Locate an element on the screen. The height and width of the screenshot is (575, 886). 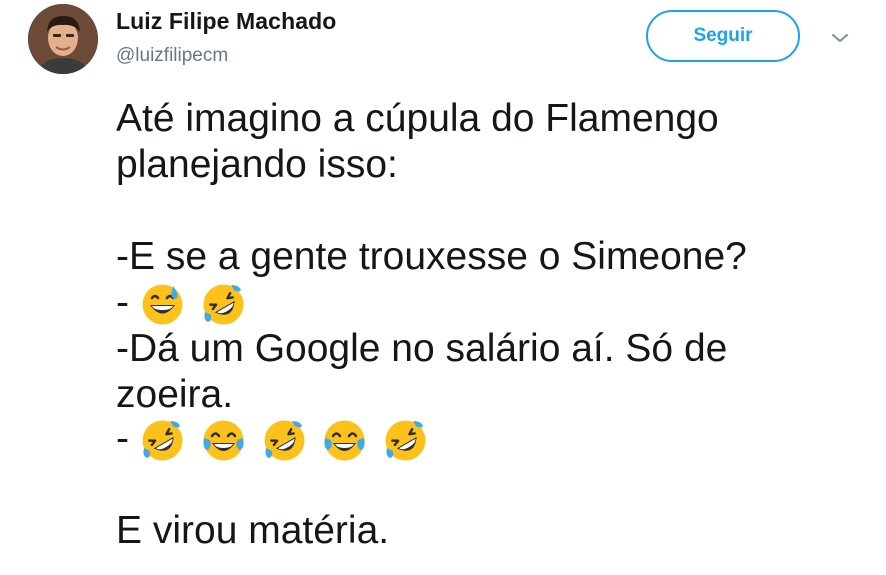
grinning-face-with-sweat-icon is located at coordinates (162, 304).